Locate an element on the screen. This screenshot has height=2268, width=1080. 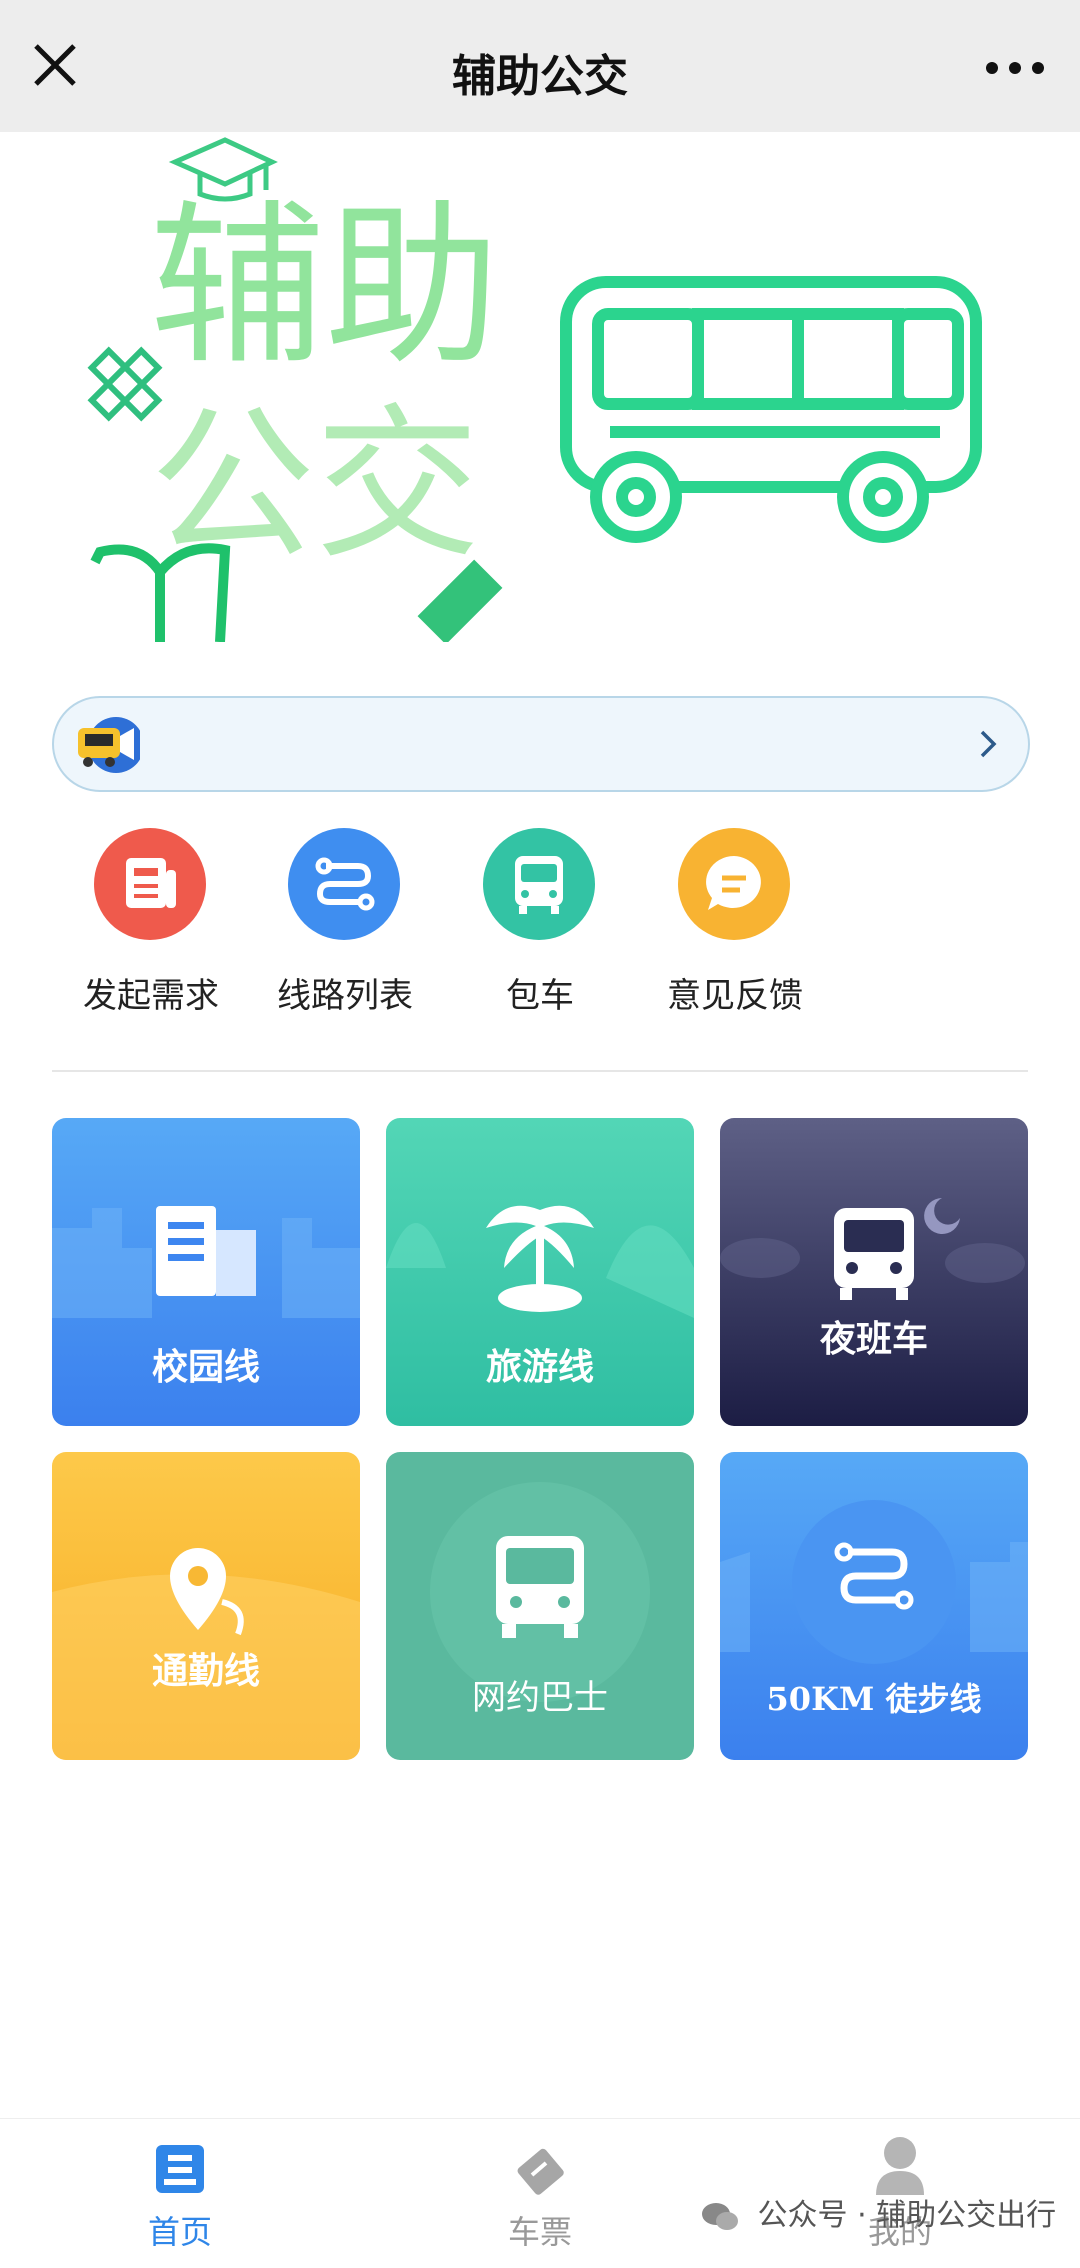
watermark-text: 公众号 · 辅助公交出行 is located at coordinates (907, 2215).